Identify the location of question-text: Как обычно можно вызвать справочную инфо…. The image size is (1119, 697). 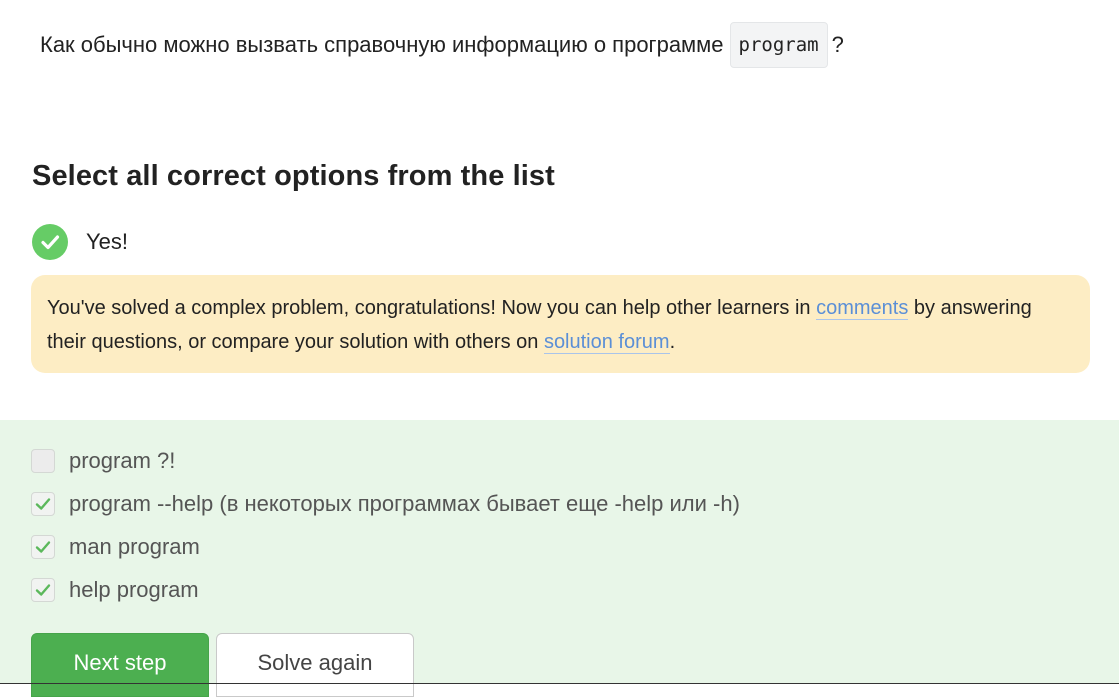
(442, 45).